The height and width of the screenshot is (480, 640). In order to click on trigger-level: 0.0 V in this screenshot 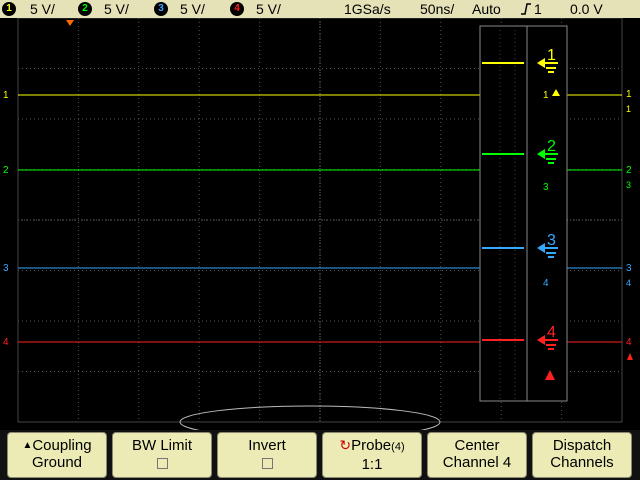, I will do `click(586, 9)`.